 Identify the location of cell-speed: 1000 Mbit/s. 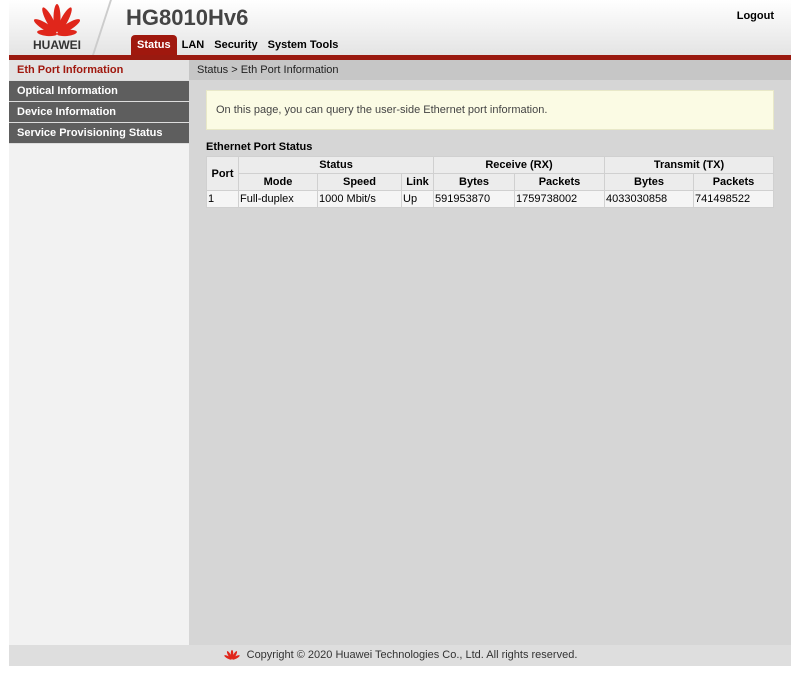
(359, 199).